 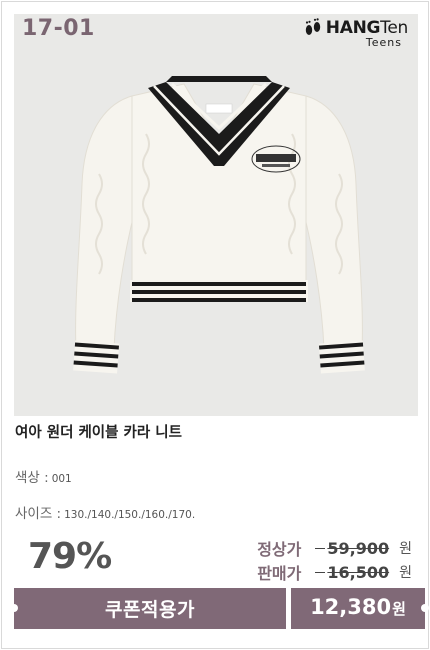 I want to click on brand-name: HANGTen, so click(x=367, y=28).